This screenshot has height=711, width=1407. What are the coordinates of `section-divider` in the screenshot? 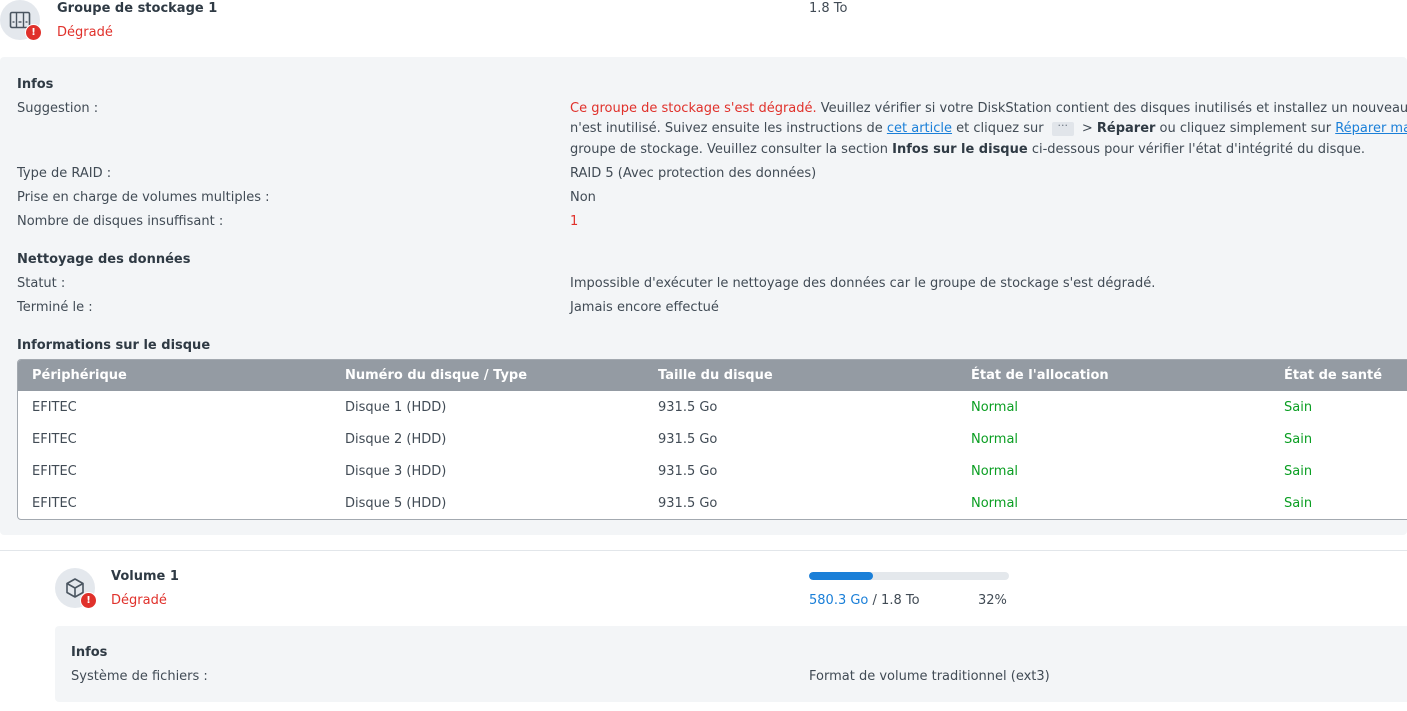 It's located at (703, 550).